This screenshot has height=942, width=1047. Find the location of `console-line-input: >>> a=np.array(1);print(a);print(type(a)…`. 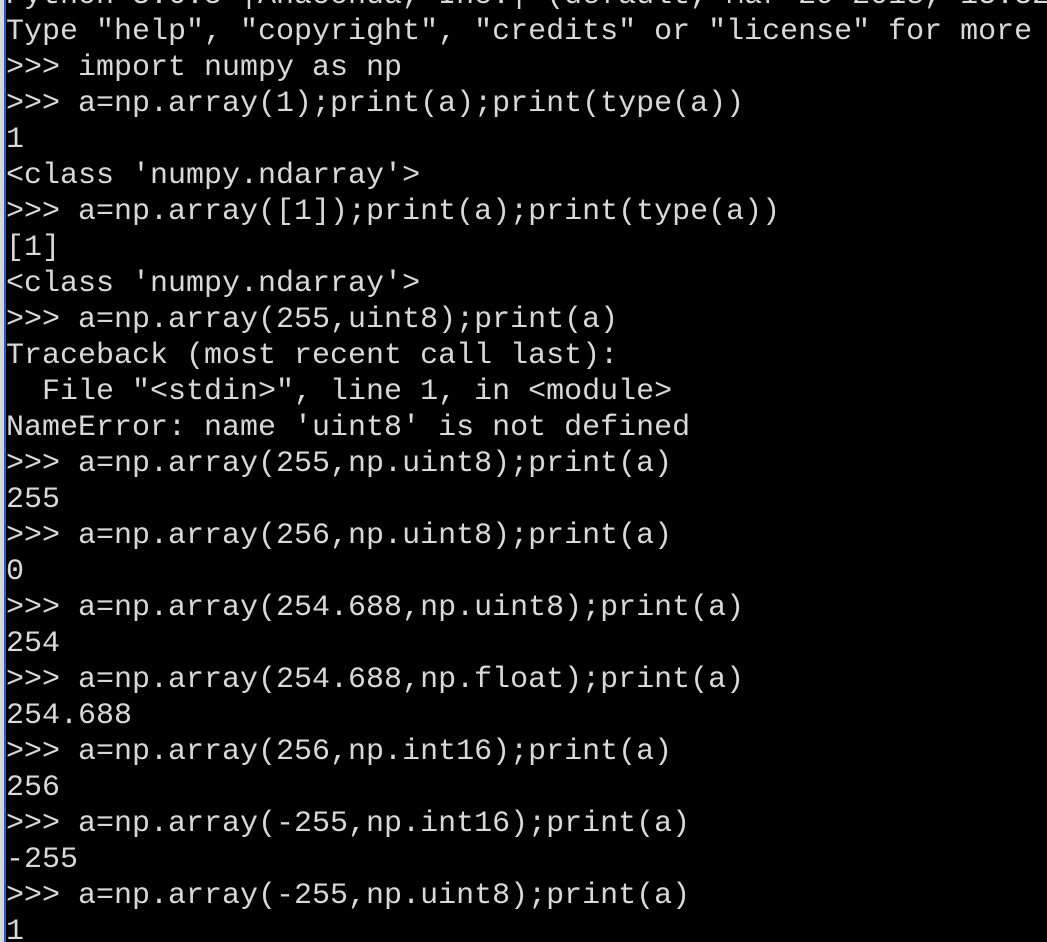

console-line-input: >>> a=np.array(1);print(a);print(type(a)… is located at coordinates (375, 104).